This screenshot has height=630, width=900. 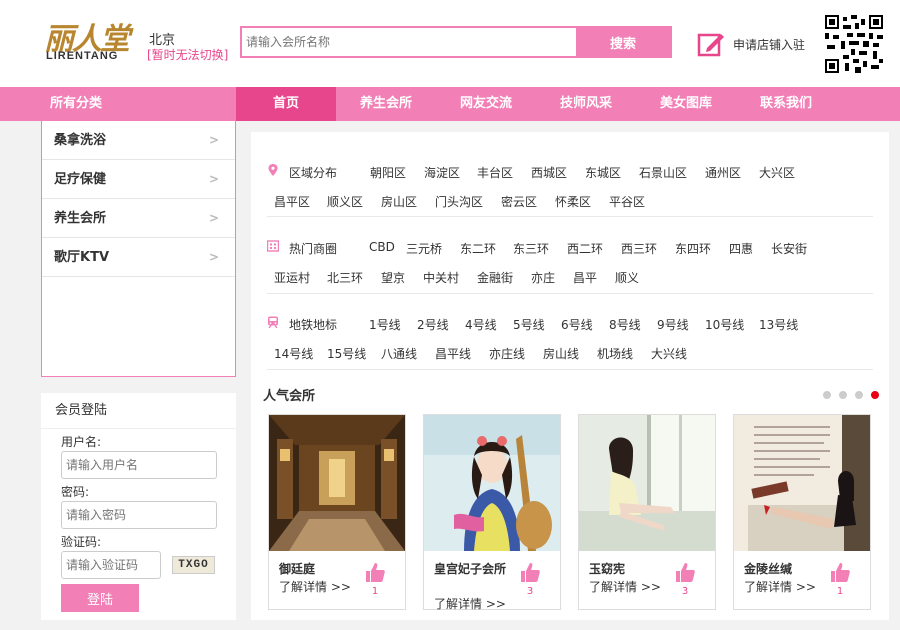 What do you see at coordinates (519, 201) in the screenshot?
I see `filter-tag: 密云区` at bounding box center [519, 201].